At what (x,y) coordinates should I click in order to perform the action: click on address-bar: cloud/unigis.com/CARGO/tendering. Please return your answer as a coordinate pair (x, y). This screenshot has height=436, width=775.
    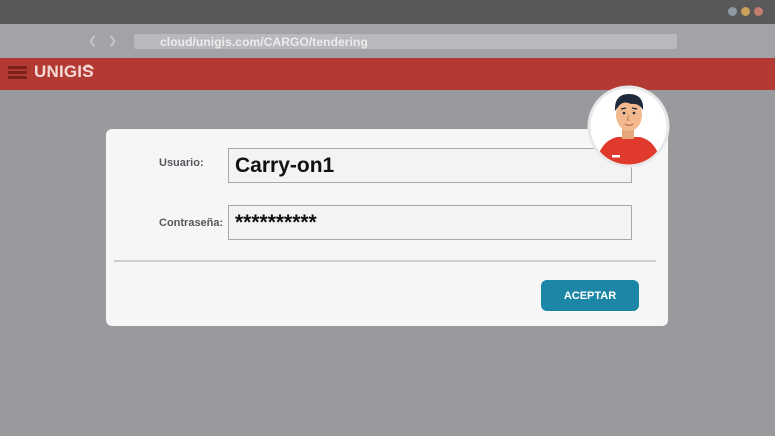
    Looking at the image, I should click on (405, 41).